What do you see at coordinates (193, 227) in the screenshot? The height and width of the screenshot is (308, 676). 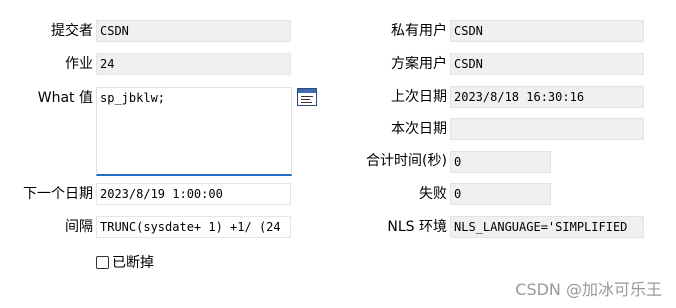 I see `interval-field: TRUNC(sysdate+ 1) +1/ (24` at bounding box center [193, 227].